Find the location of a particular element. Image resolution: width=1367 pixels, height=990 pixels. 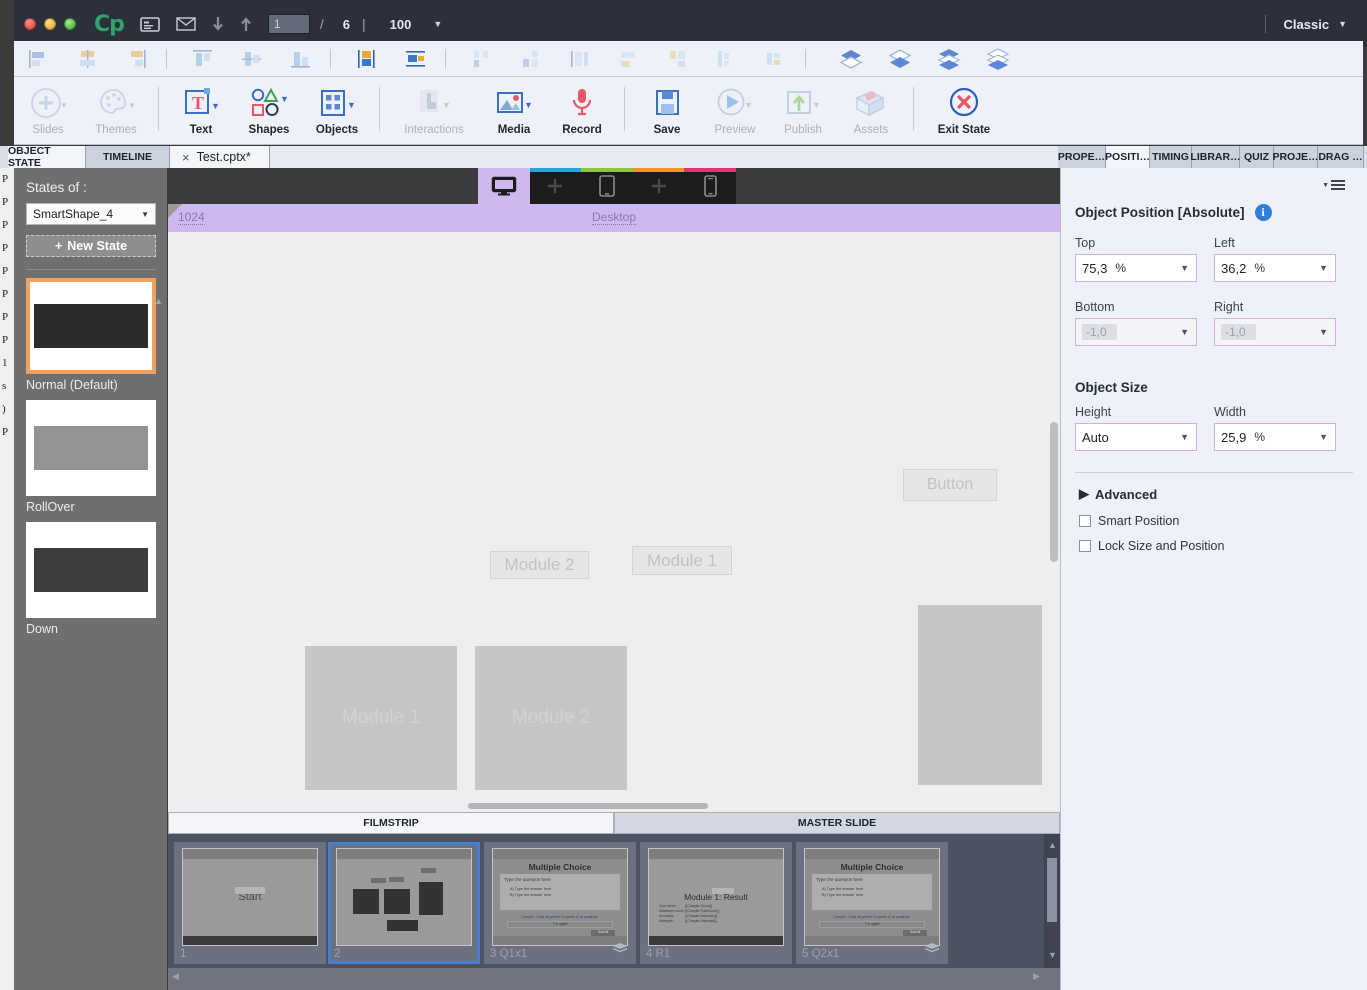

document-tab-test-cptx: × Test.cptx* is located at coordinates (220, 157).